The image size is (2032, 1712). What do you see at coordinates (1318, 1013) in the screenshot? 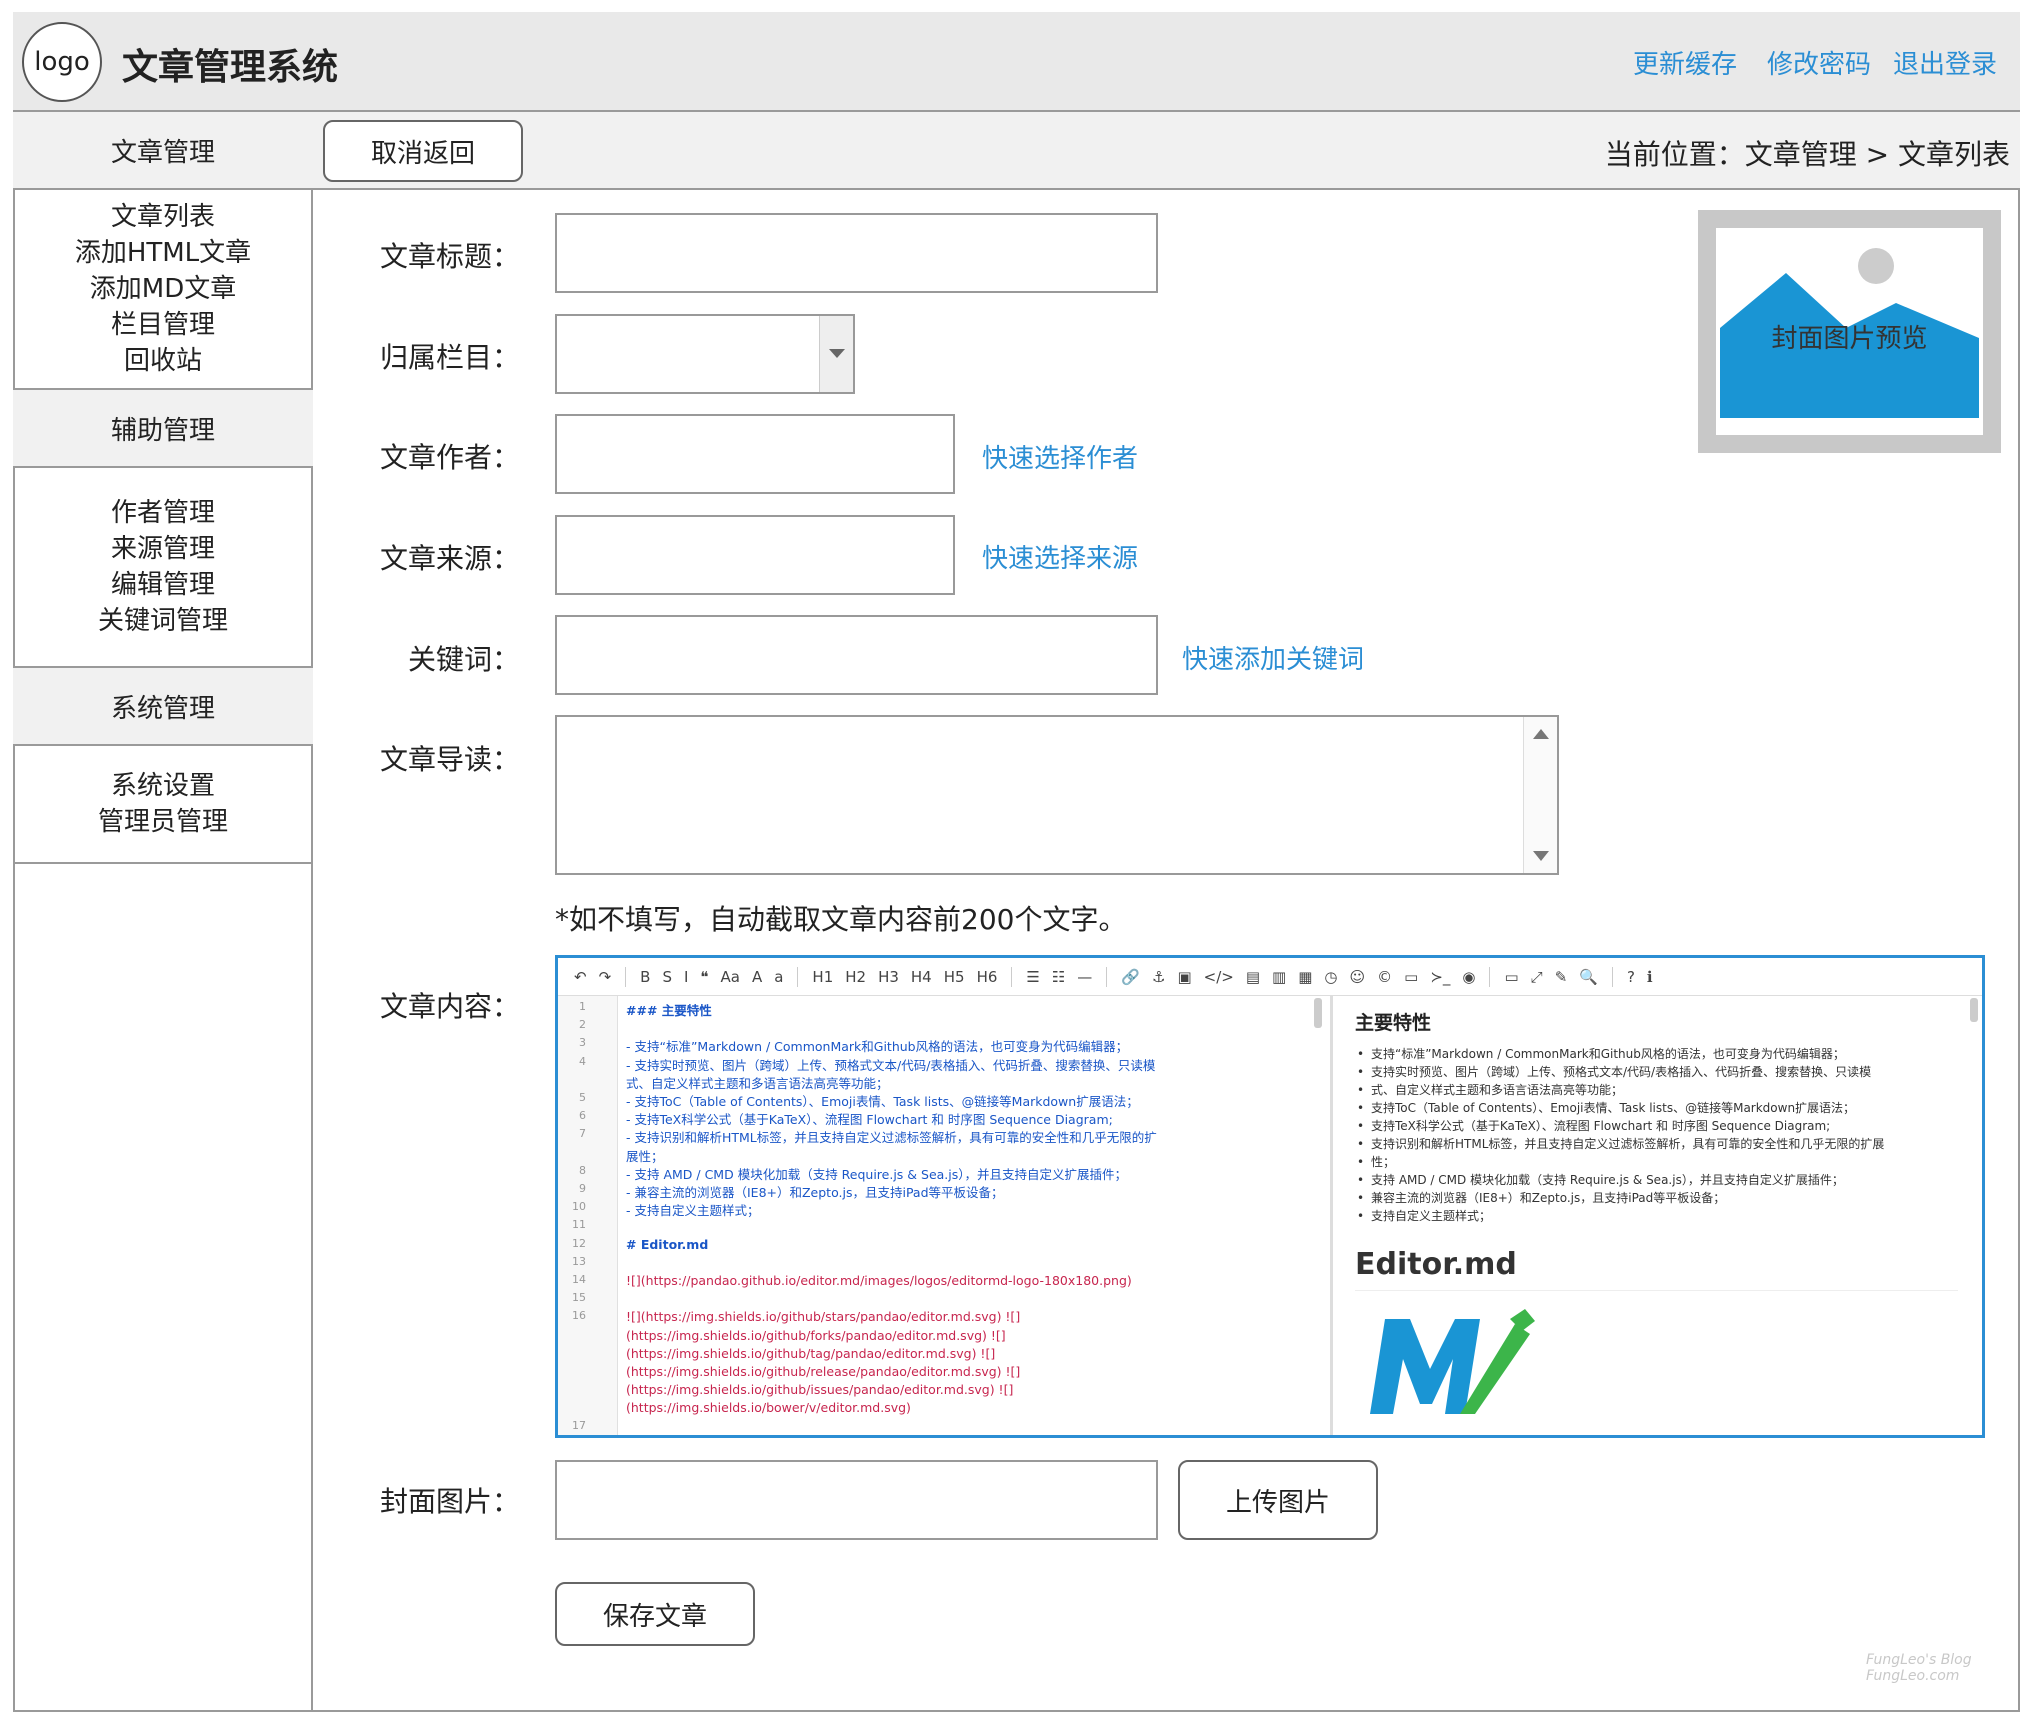
I see `code-scrollbar-thumb` at bounding box center [1318, 1013].